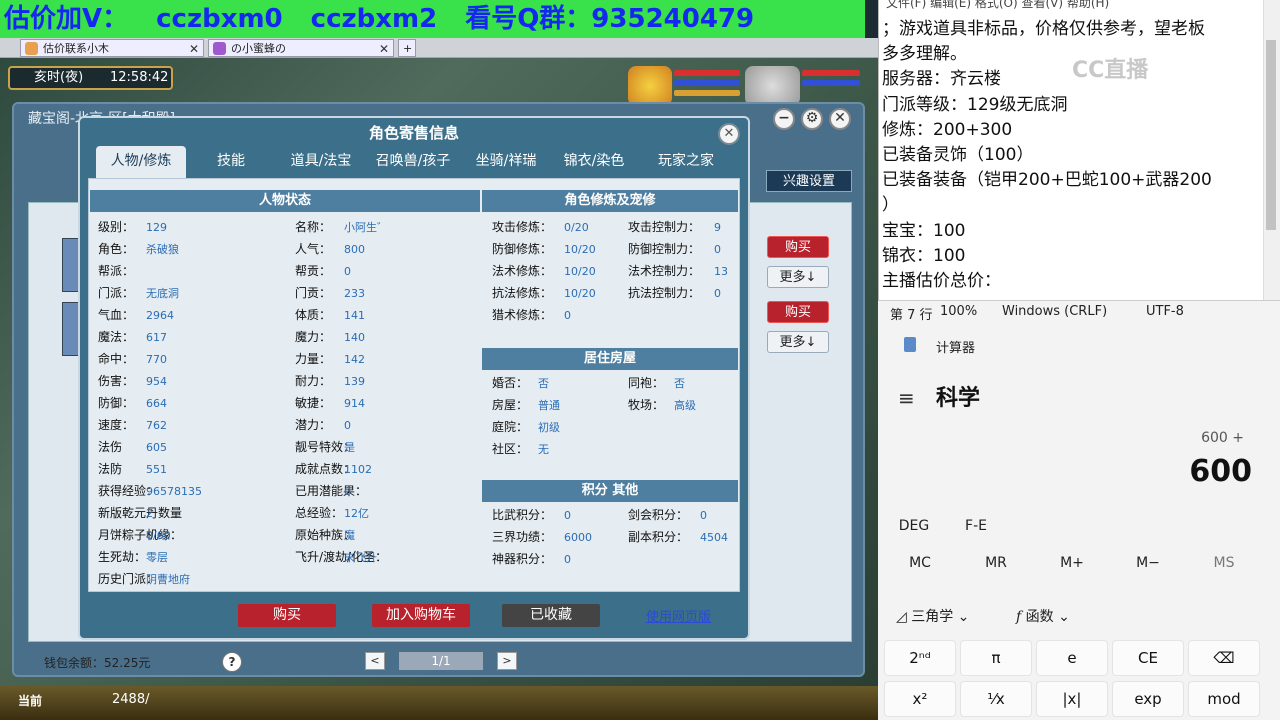 The width and height of the screenshot is (1280, 720). What do you see at coordinates (1224, 658) in the screenshot?
I see `calc-key: ⌫` at bounding box center [1224, 658].